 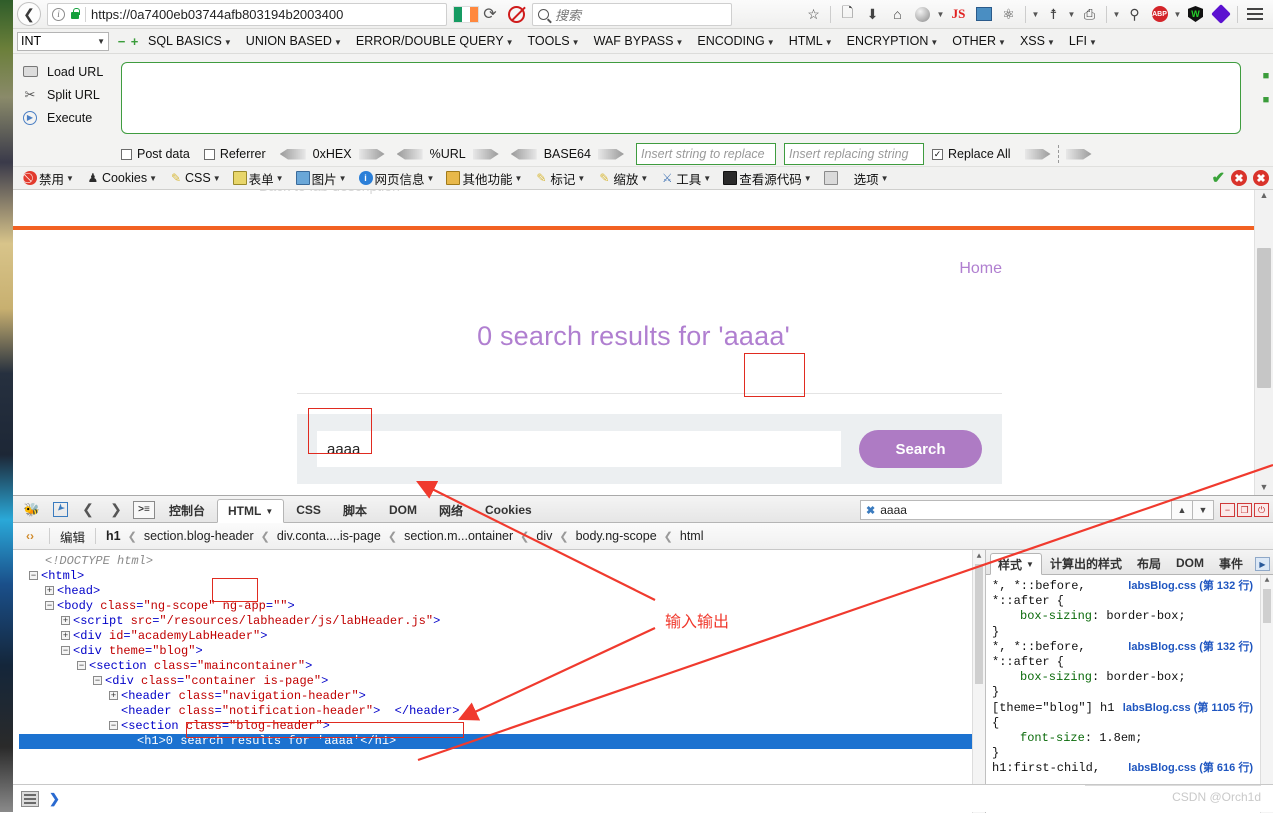 I want to click on error-icon-1: ✖, so click(x=1239, y=178).